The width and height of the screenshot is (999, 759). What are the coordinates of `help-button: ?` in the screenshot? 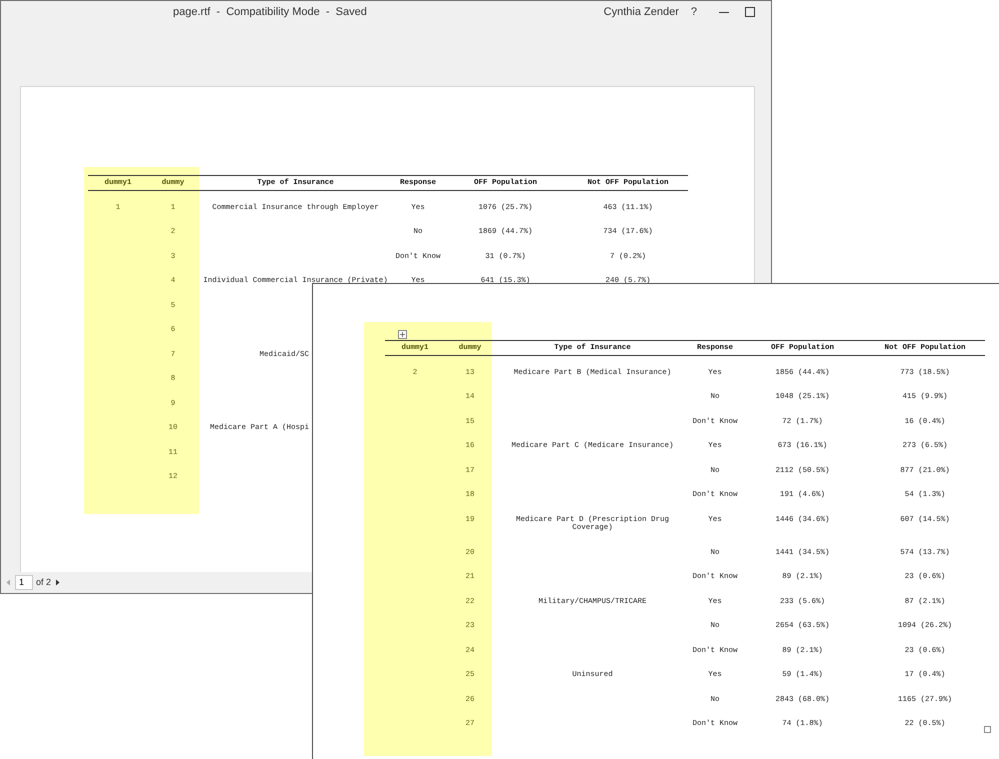 It's located at (693, 12).